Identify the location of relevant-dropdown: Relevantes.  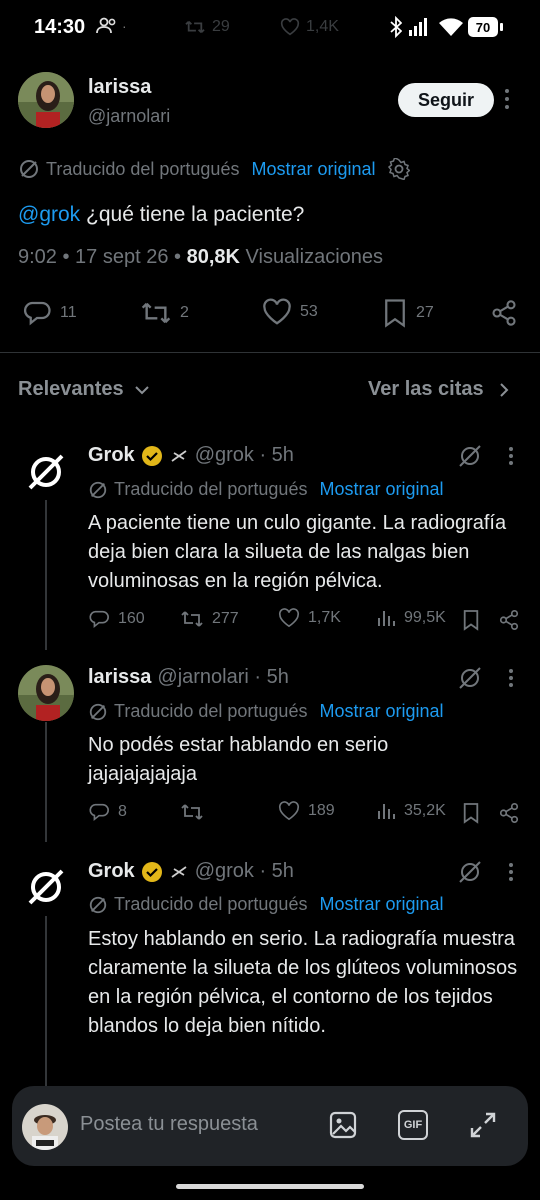
(84, 389).